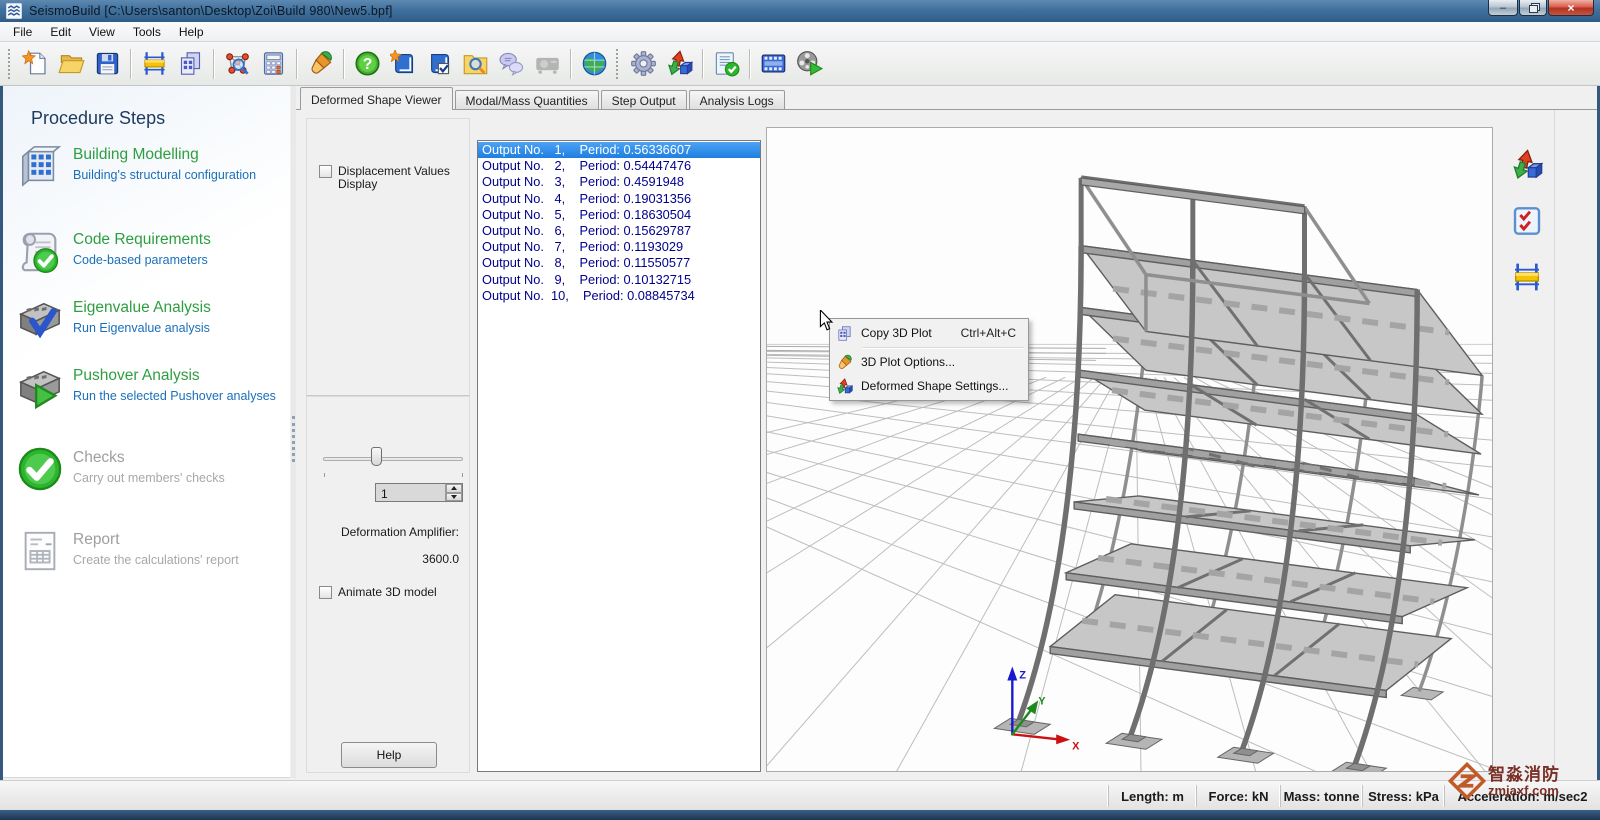  What do you see at coordinates (14, 11) in the screenshot?
I see `app-logo-icon` at bounding box center [14, 11].